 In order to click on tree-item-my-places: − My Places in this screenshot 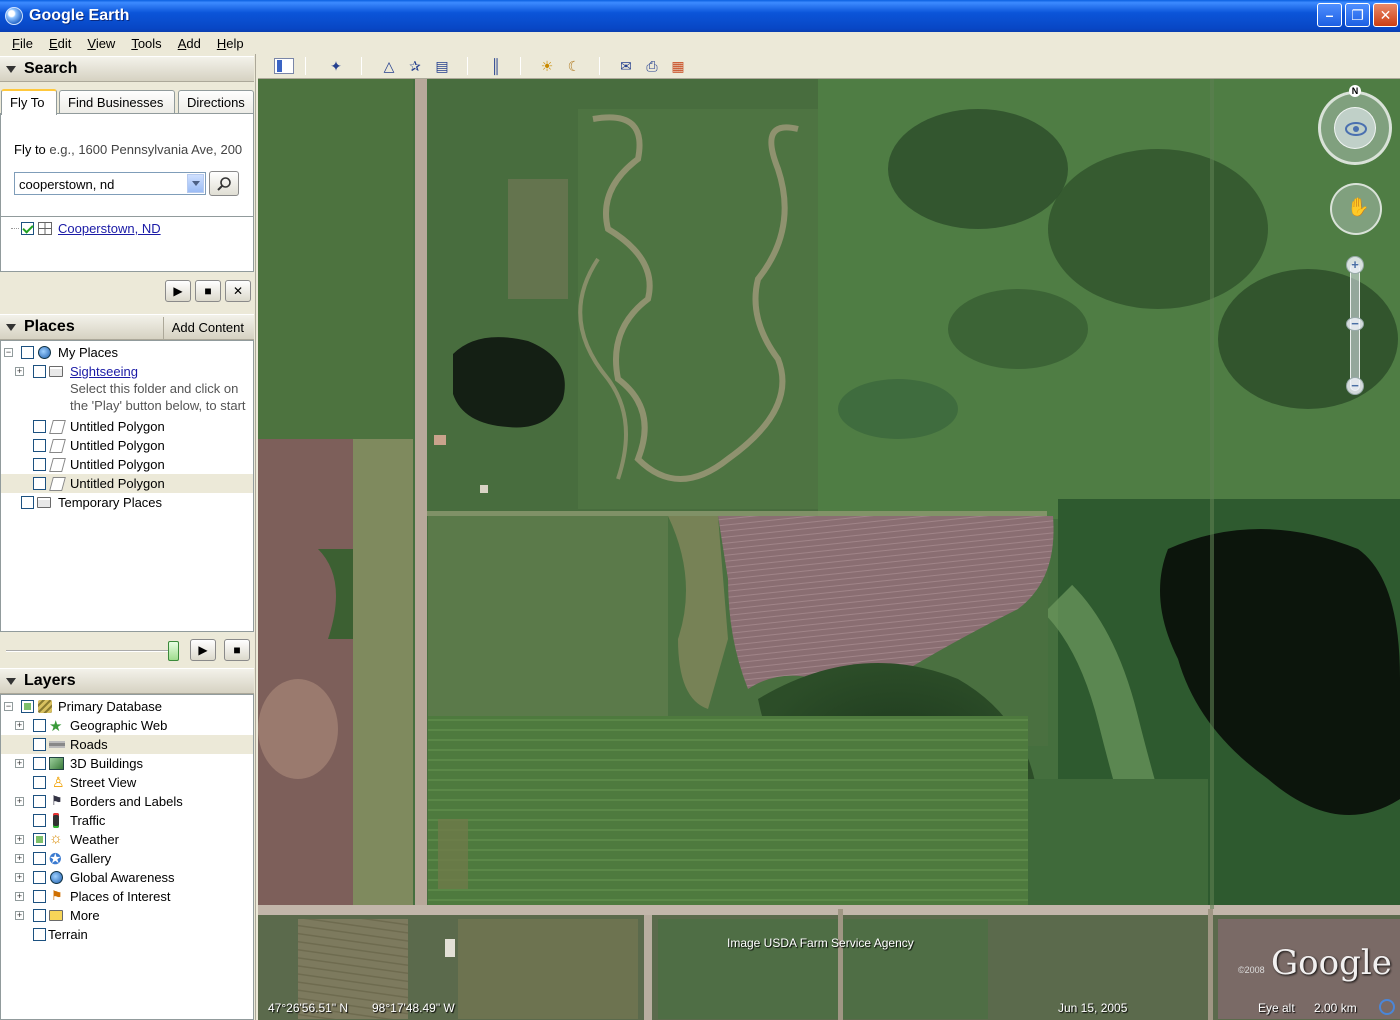, I will do `click(127, 352)`.